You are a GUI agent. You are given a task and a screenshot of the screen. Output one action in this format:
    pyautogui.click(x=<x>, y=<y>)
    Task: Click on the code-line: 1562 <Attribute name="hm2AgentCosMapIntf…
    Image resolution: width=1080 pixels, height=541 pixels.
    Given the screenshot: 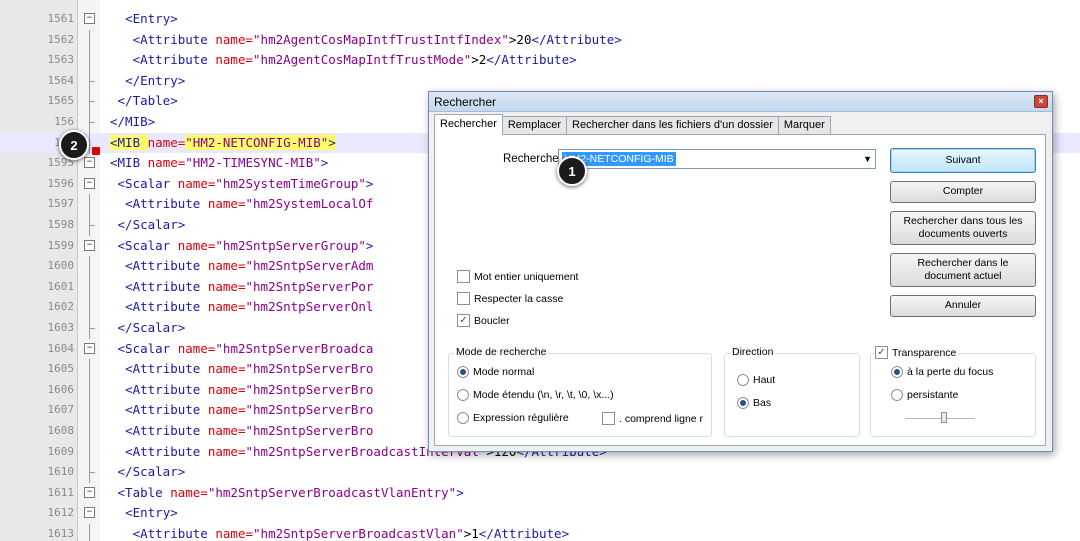 What is the action you would take?
    pyautogui.click(x=540, y=40)
    